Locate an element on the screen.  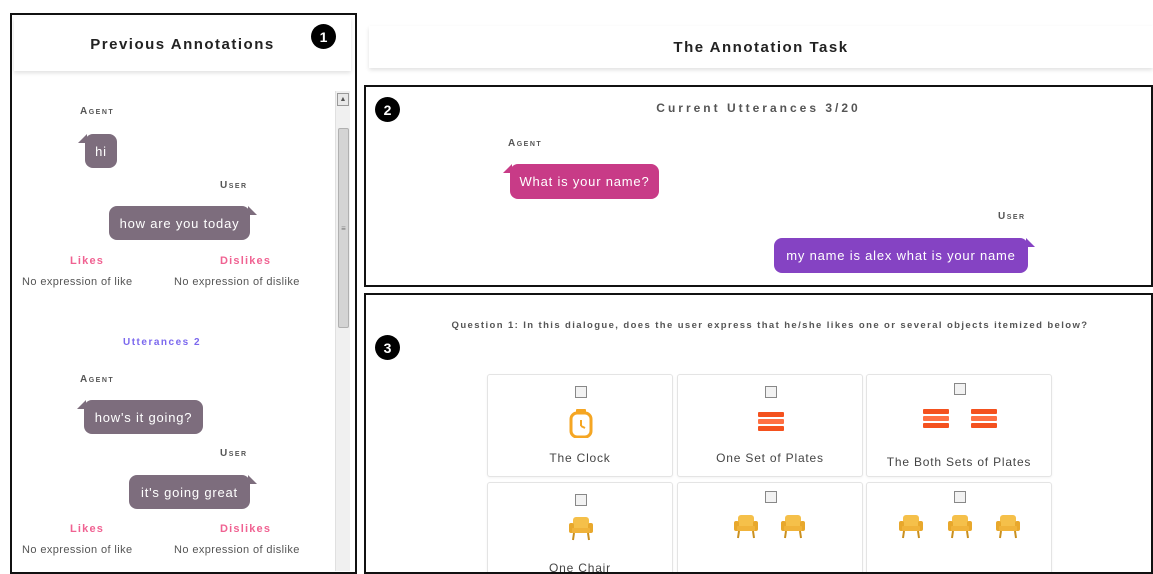
option-label: The Clock is located at coordinates (580, 458).